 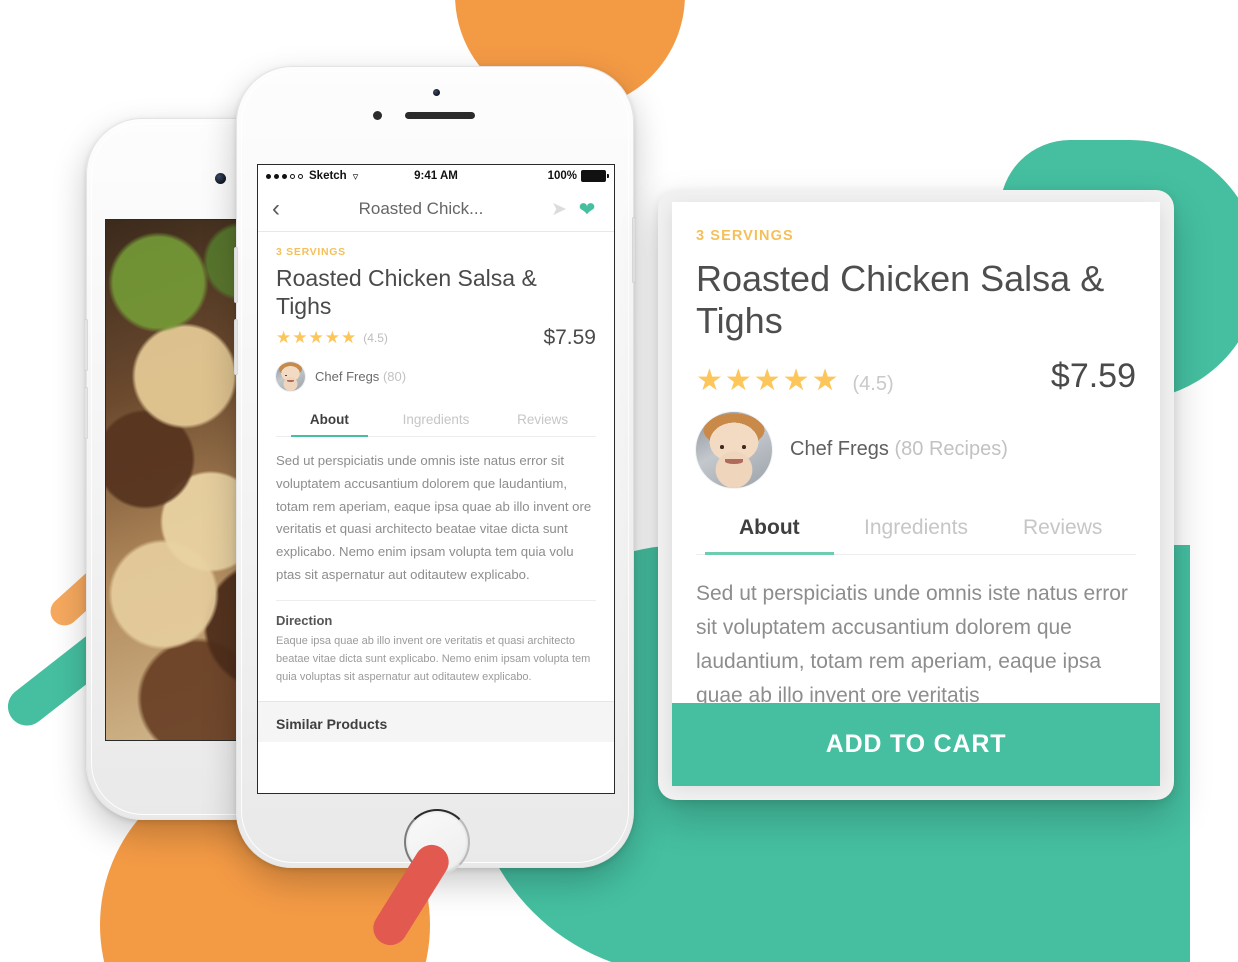 I want to click on wifi-icon: ▿, so click(x=355, y=176).